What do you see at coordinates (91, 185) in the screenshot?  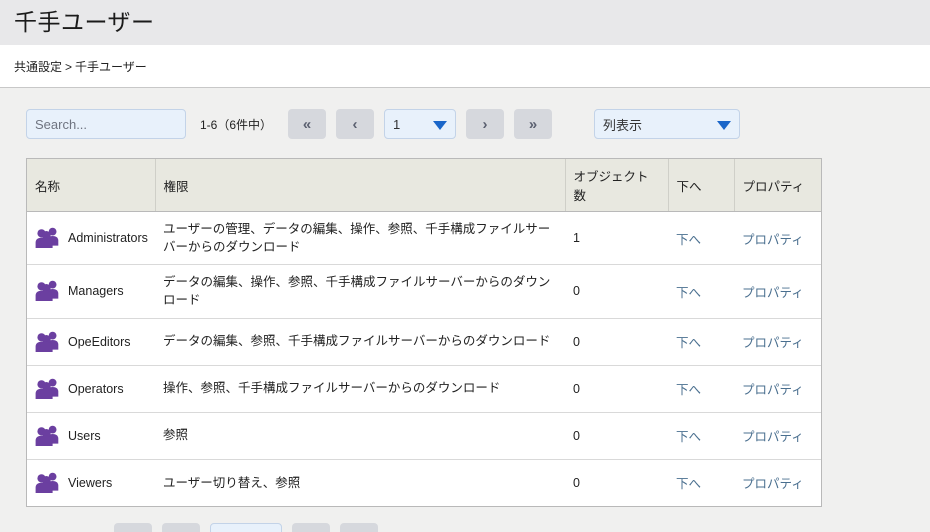 I see `column-header-name: 名称` at bounding box center [91, 185].